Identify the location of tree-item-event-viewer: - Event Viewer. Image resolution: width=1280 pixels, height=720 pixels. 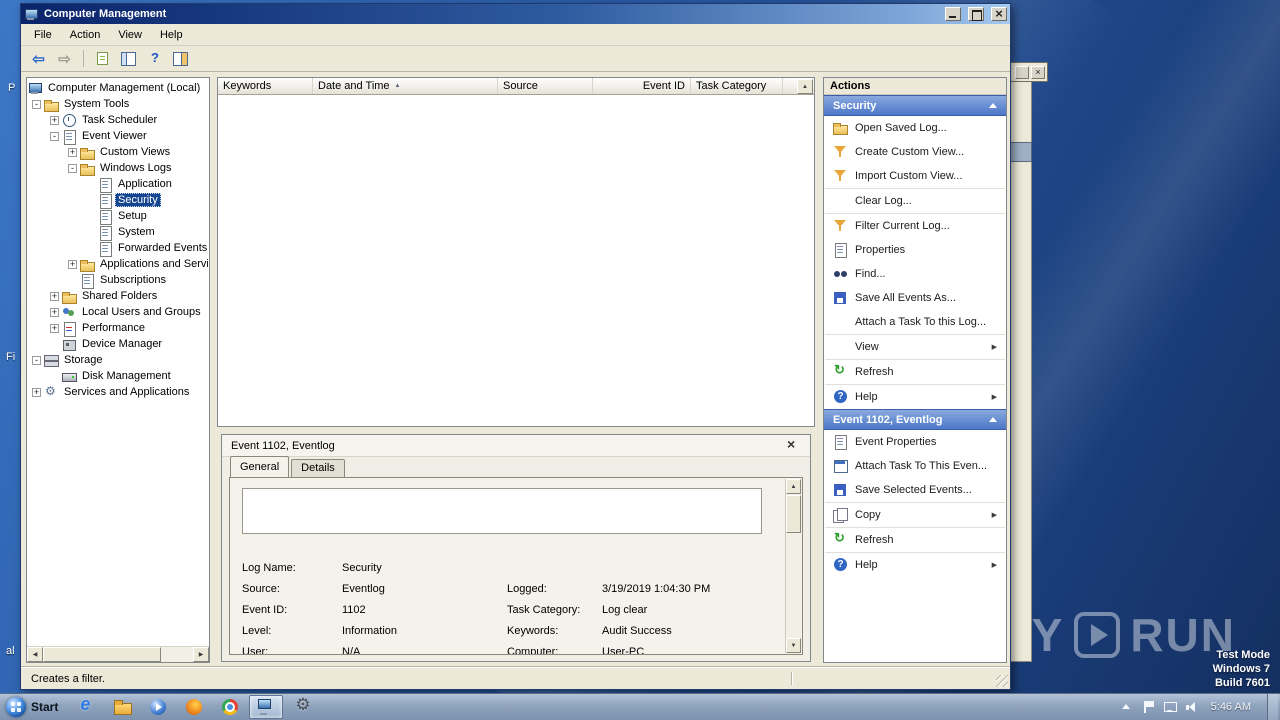
(118, 136).